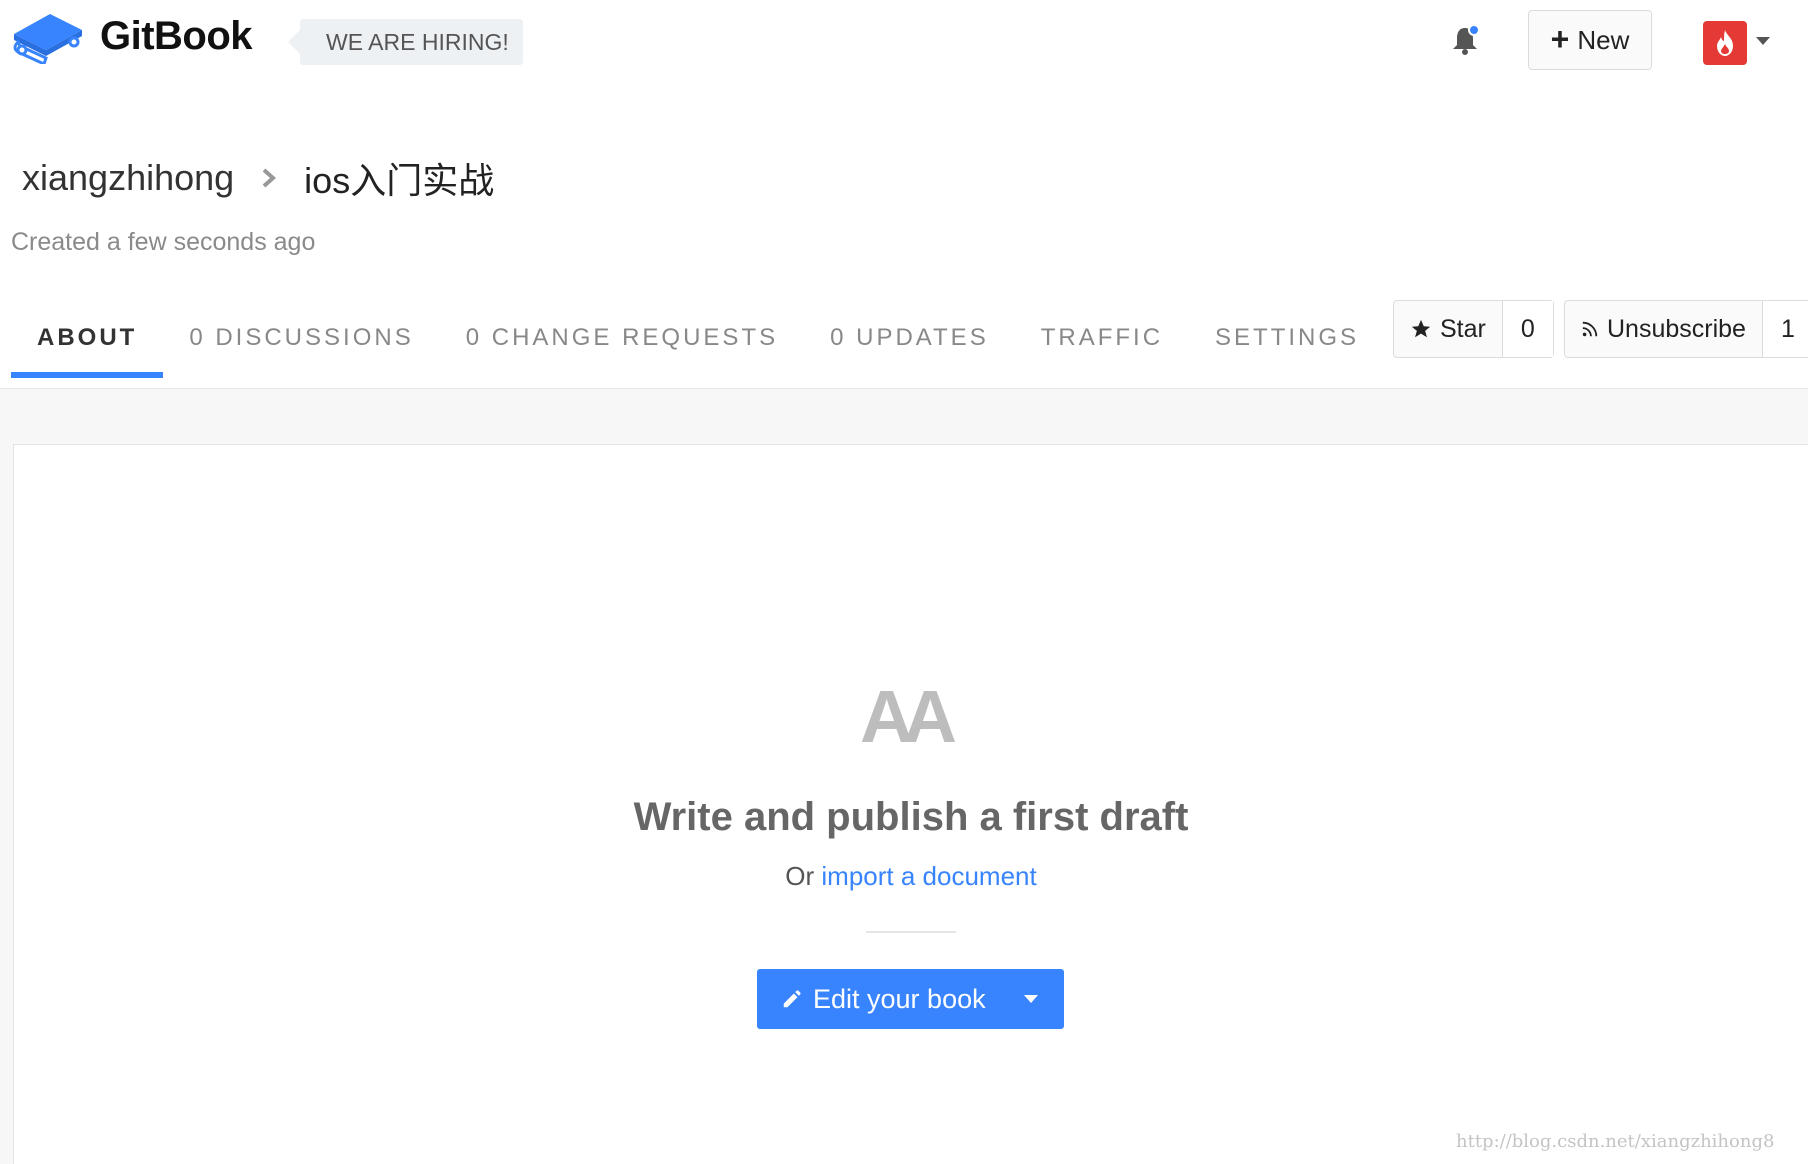  I want to click on star-button: Star, so click(1448, 329).